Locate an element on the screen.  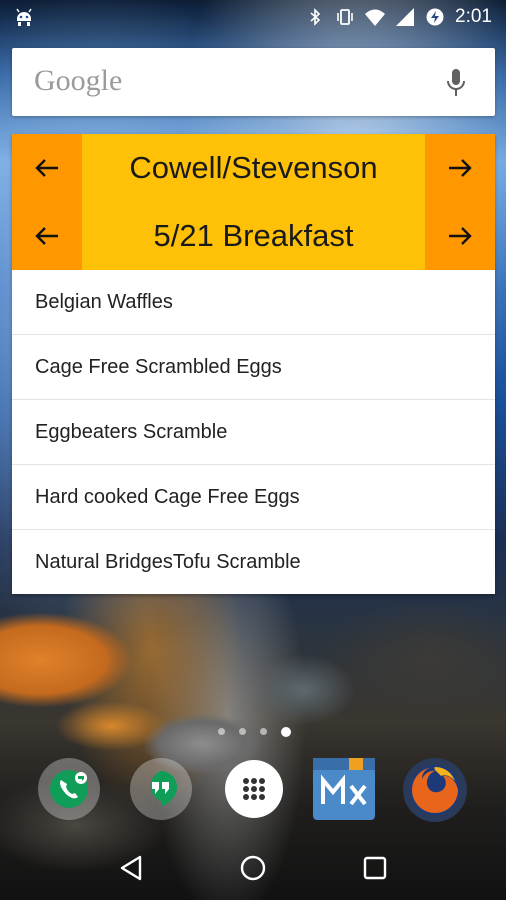
dining-hall-label: Cowell/Stevenson is located at coordinates (253, 167).